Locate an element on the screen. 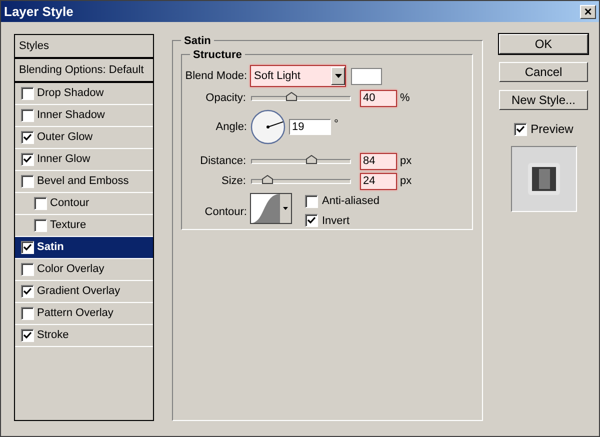 The width and height of the screenshot is (600, 437). style-list-item: Inner Glow is located at coordinates (84, 160).